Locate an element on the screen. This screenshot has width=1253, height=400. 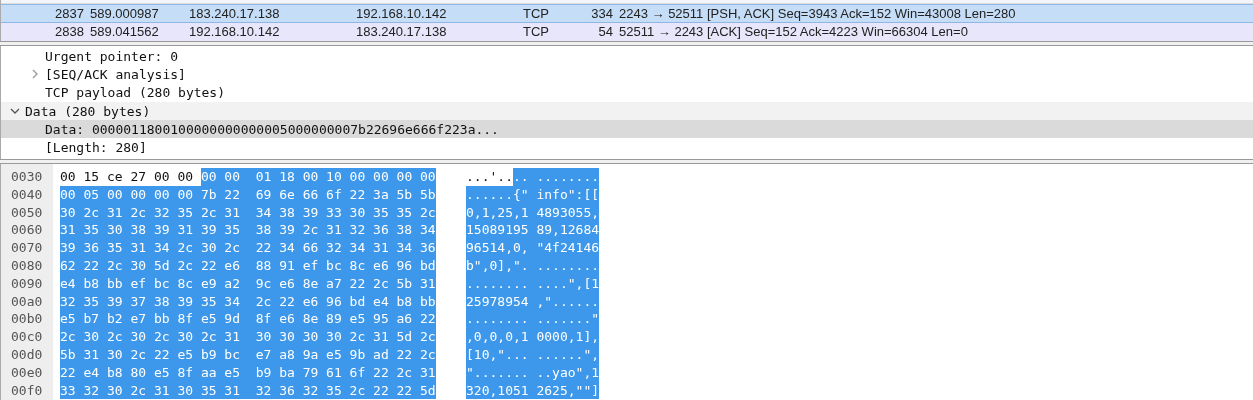
packet-info: 2243 → 52511 [PSH, ACK] Seq=3943 Ack=152 Win=43008 Len=280 is located at coordinates (817, 13).